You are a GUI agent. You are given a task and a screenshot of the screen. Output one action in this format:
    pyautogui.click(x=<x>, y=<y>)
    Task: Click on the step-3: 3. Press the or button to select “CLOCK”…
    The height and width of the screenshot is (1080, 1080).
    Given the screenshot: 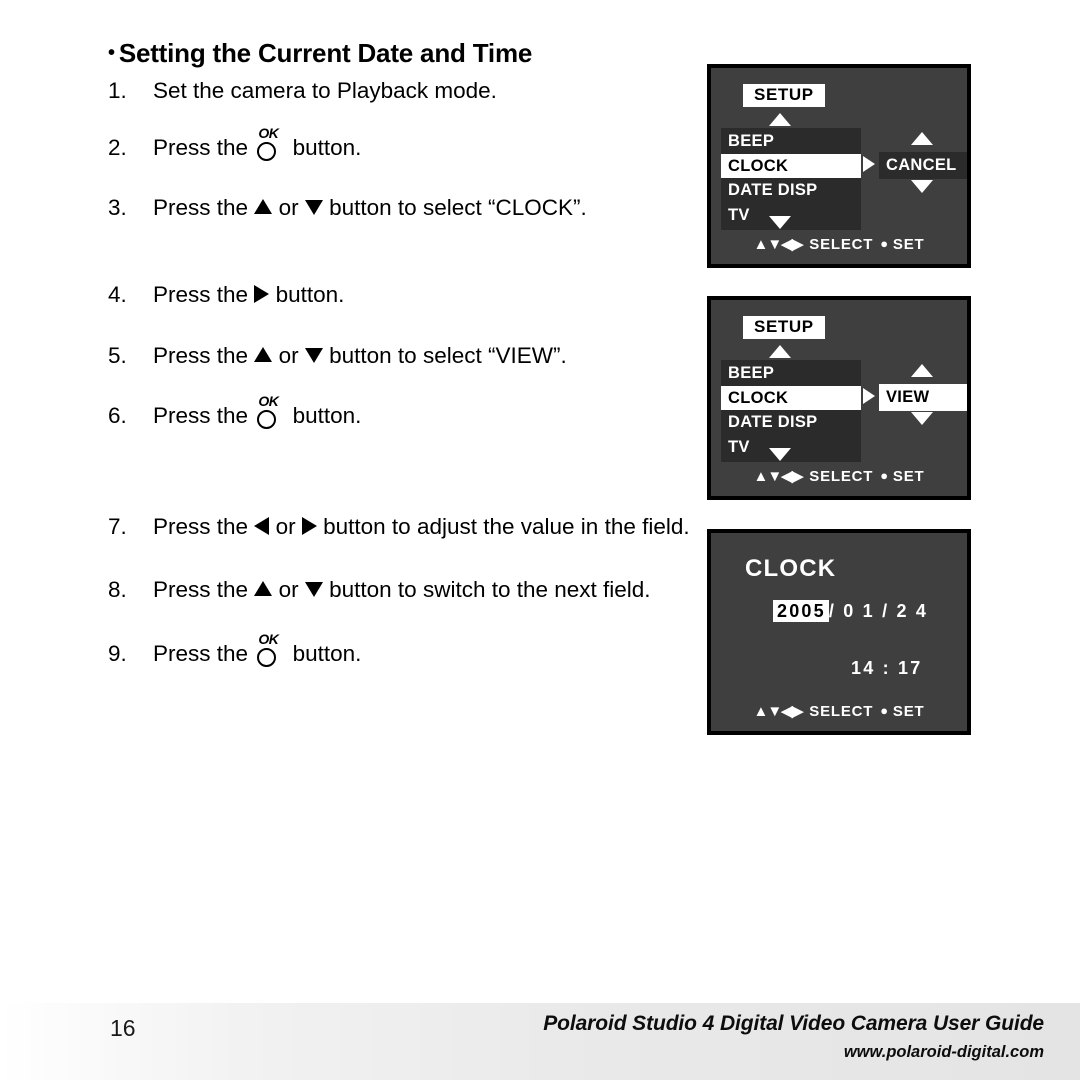 What is the action you would take?
    pyautogui.click(x=408, y=207)
    